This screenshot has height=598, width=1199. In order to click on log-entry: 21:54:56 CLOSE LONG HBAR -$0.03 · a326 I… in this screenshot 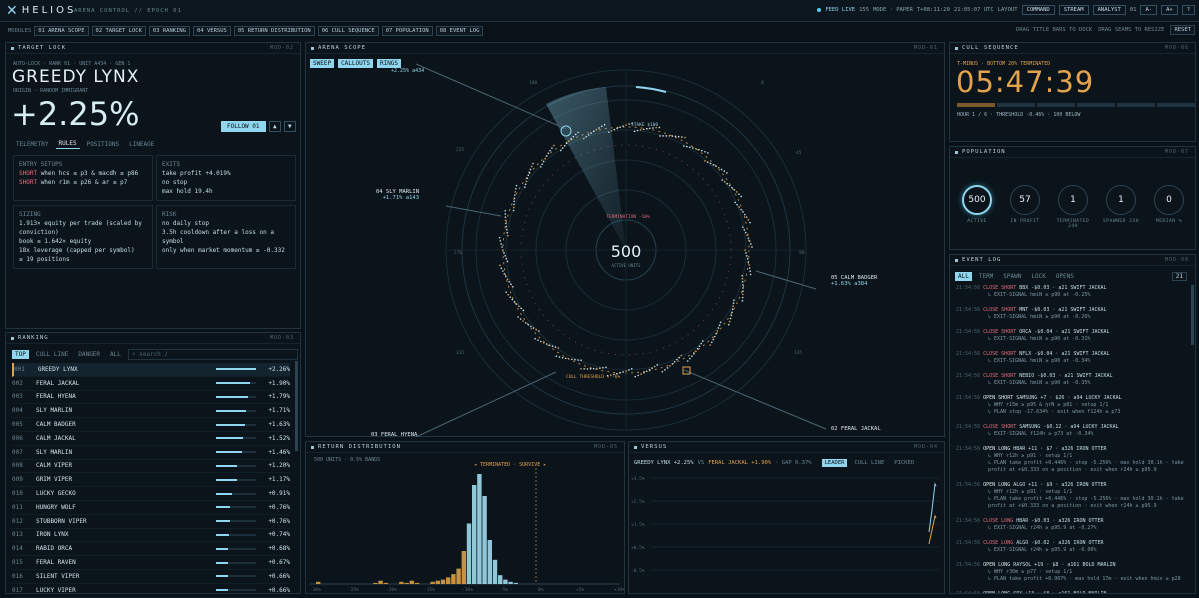, I will do `click(1072, 525)`.